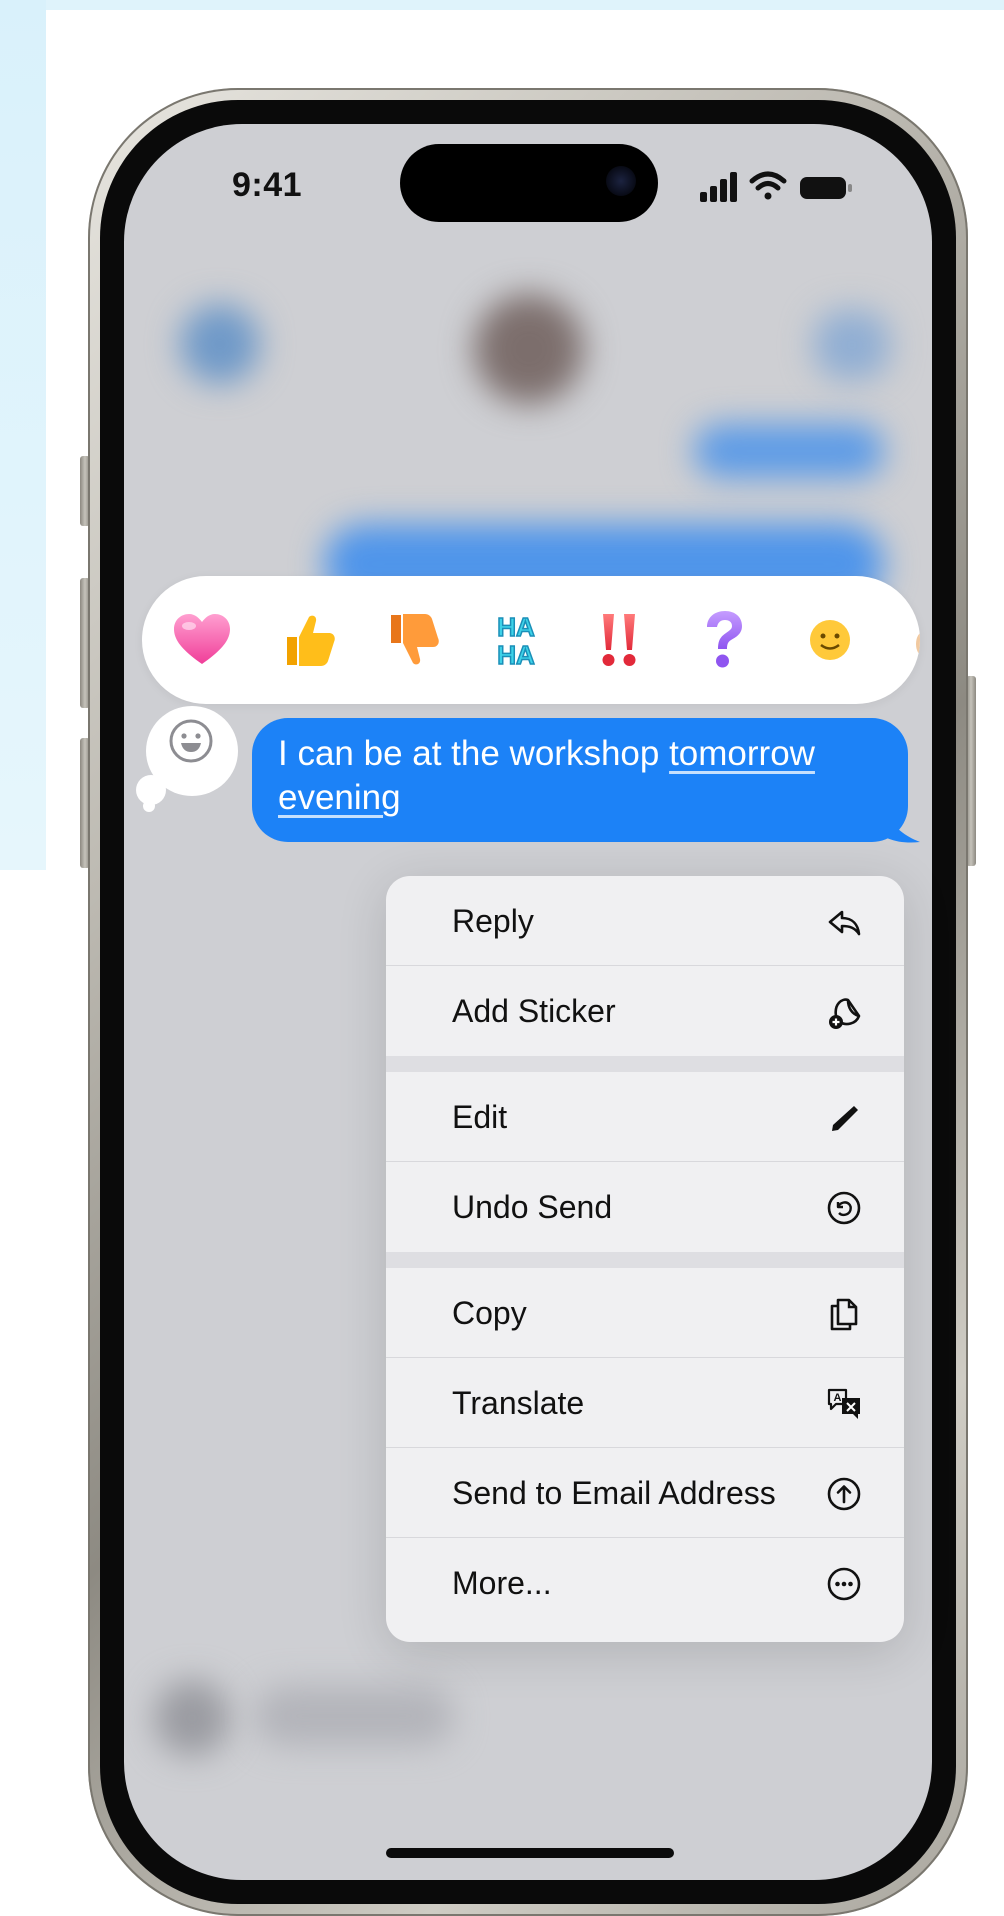  Describe the element at coordinates (645, 1117) in the screenshot. I see `menu-item-edit: Edit` at that location.